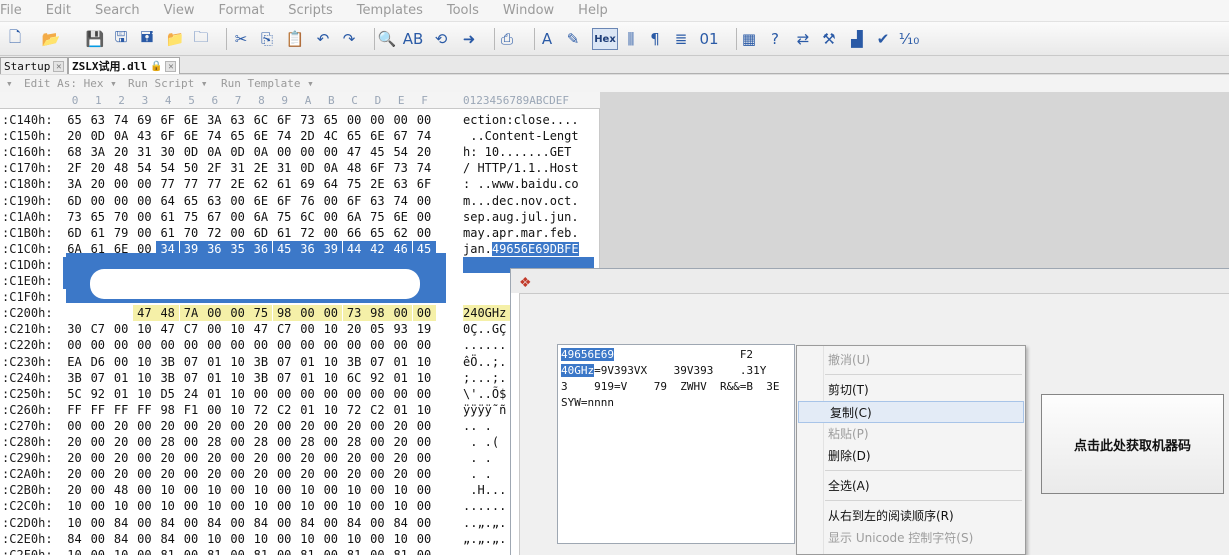  Describe the element at coordinates (241, 10) in the screenshot. I see `menu-format: Format` at that location.